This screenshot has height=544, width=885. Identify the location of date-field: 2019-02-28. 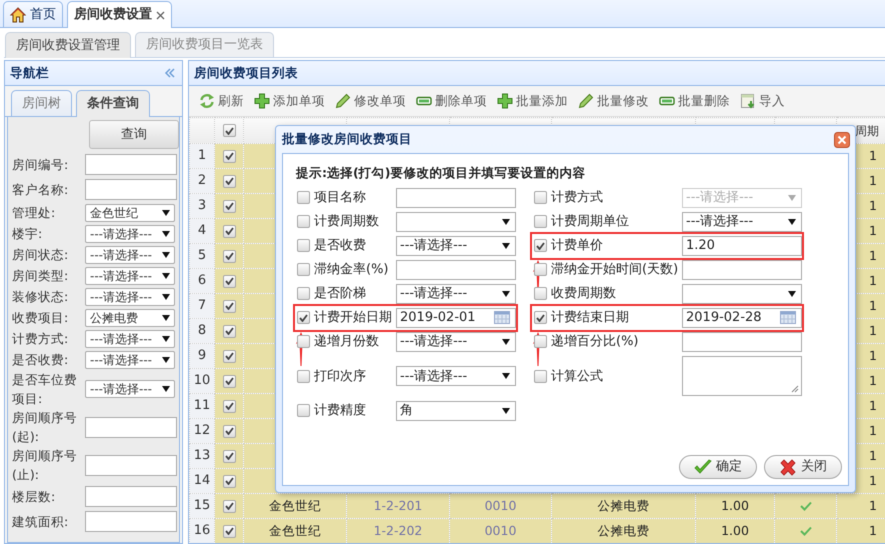
(742, 318).